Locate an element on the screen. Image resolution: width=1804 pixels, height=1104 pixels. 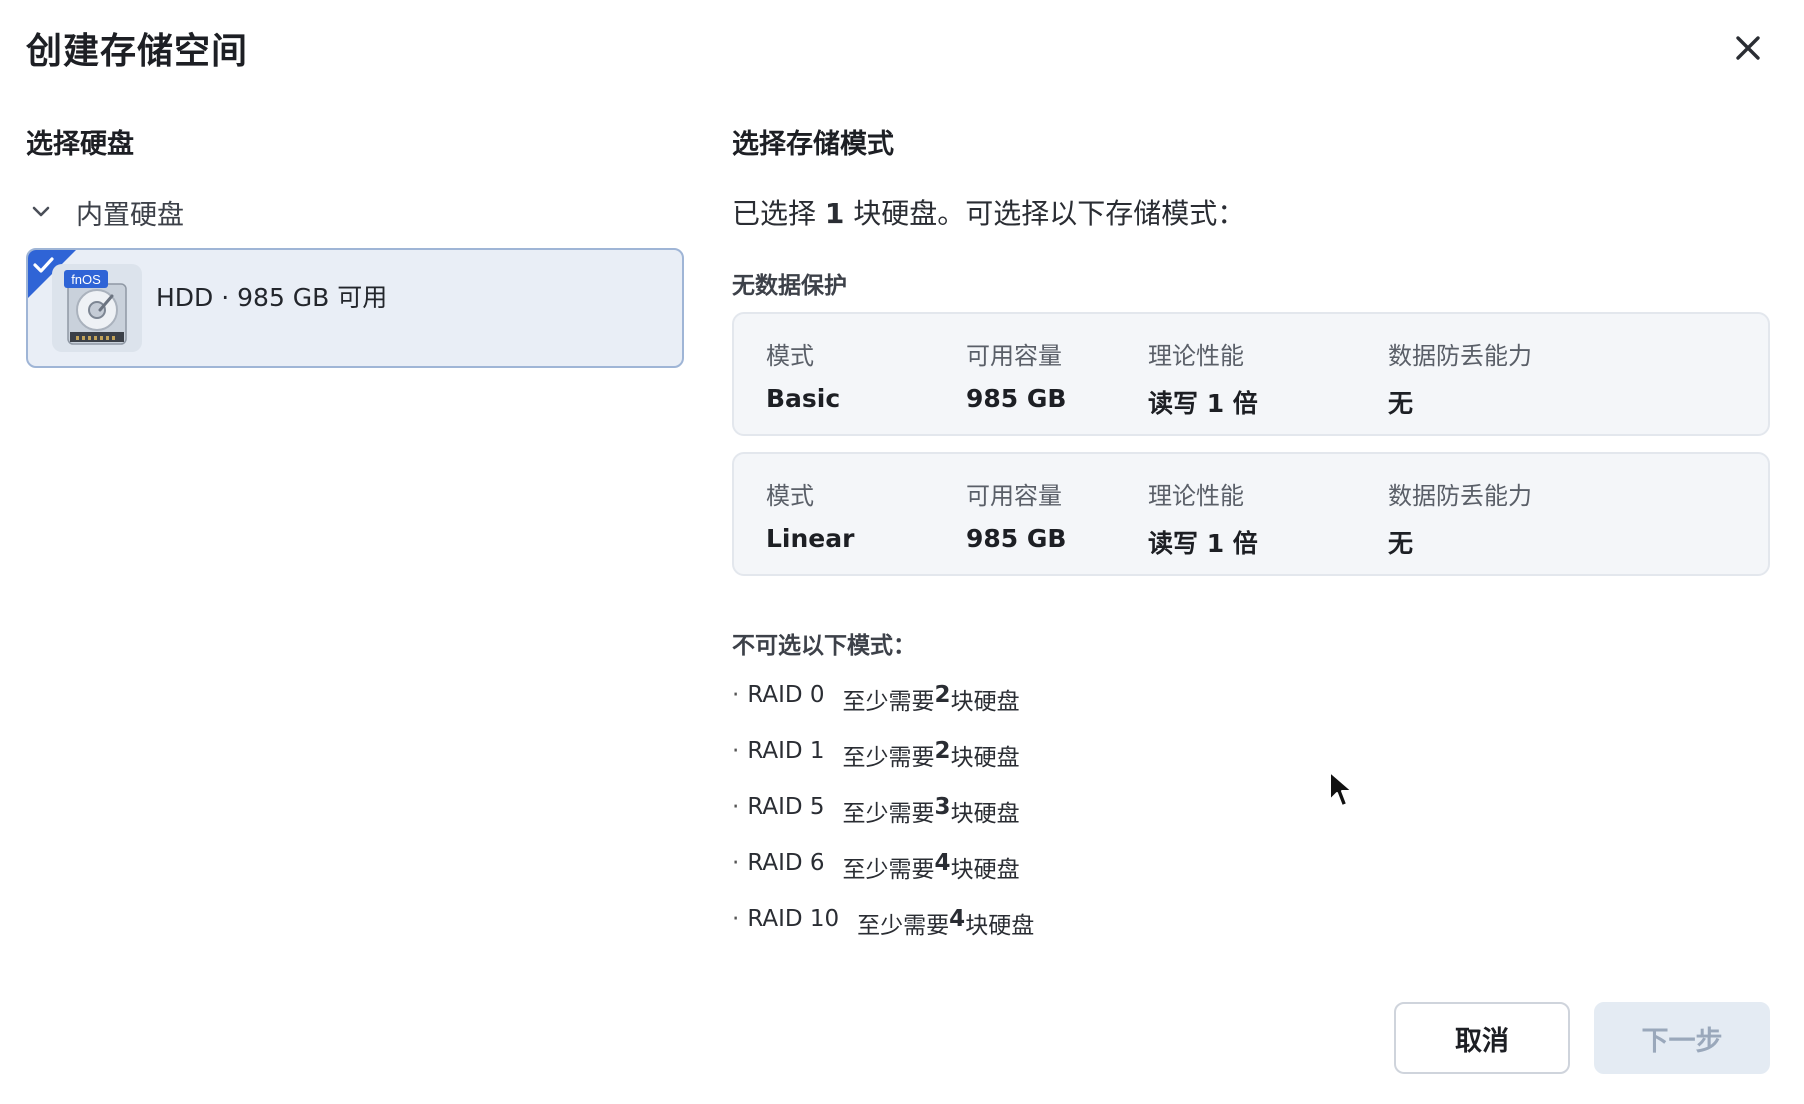
select-disk-heading: 选择硬盘 is located at coordinates (80, 144).